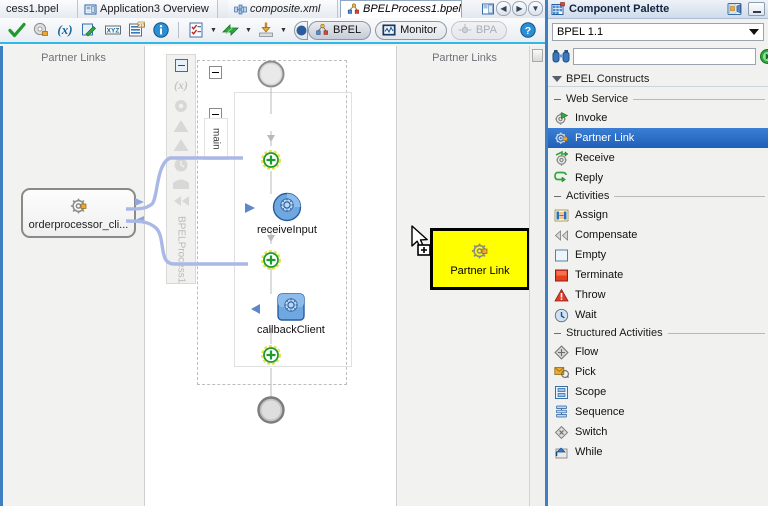 This screenshot has height=506, width=768. Describe the element at coordinates (658, 315) in the screenshot. I see `palette-item-wait: Wait` at that location.